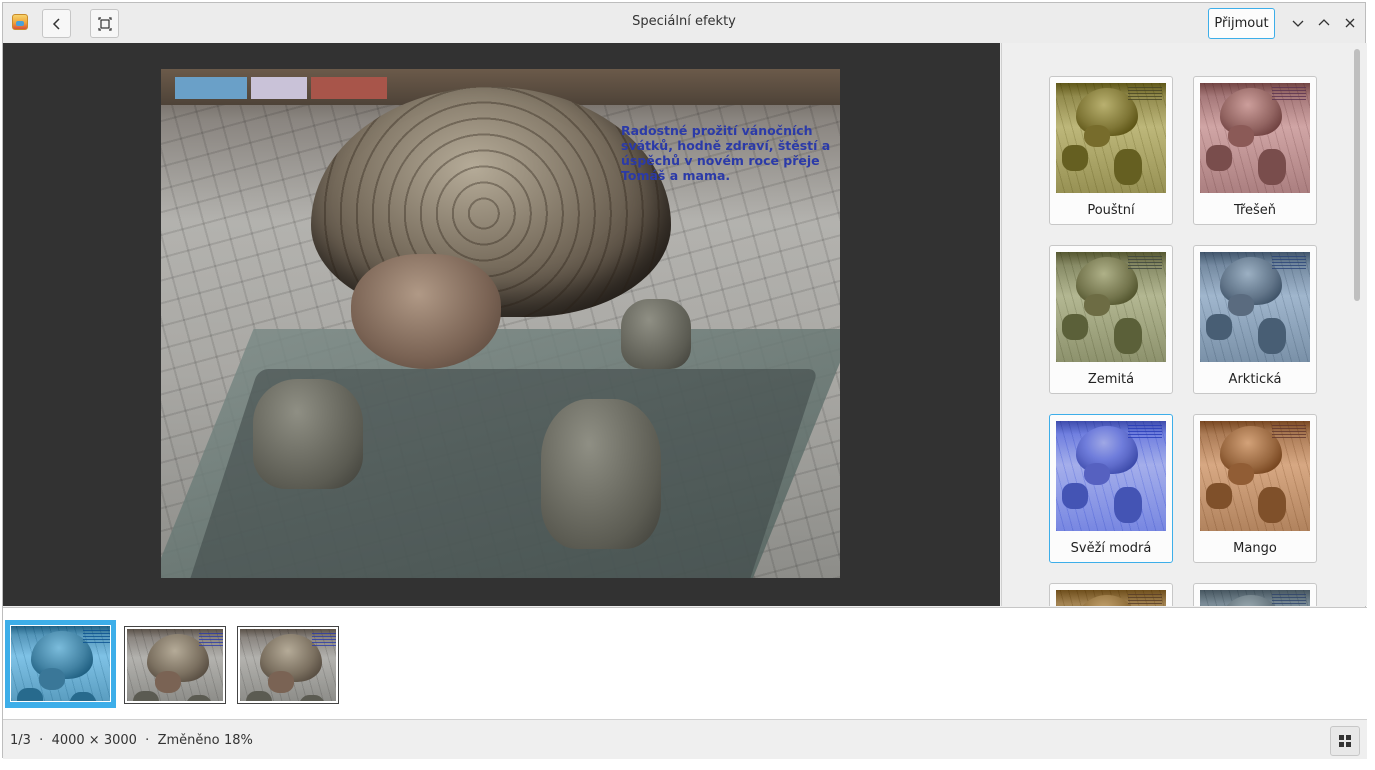 Image resolution: width=1375 pixels, height=770 pixels. What do you see at coordinates (1241, 23) in the screenshot?
I see `accept-button: Přijmout` at bounding box center [1241, 23].